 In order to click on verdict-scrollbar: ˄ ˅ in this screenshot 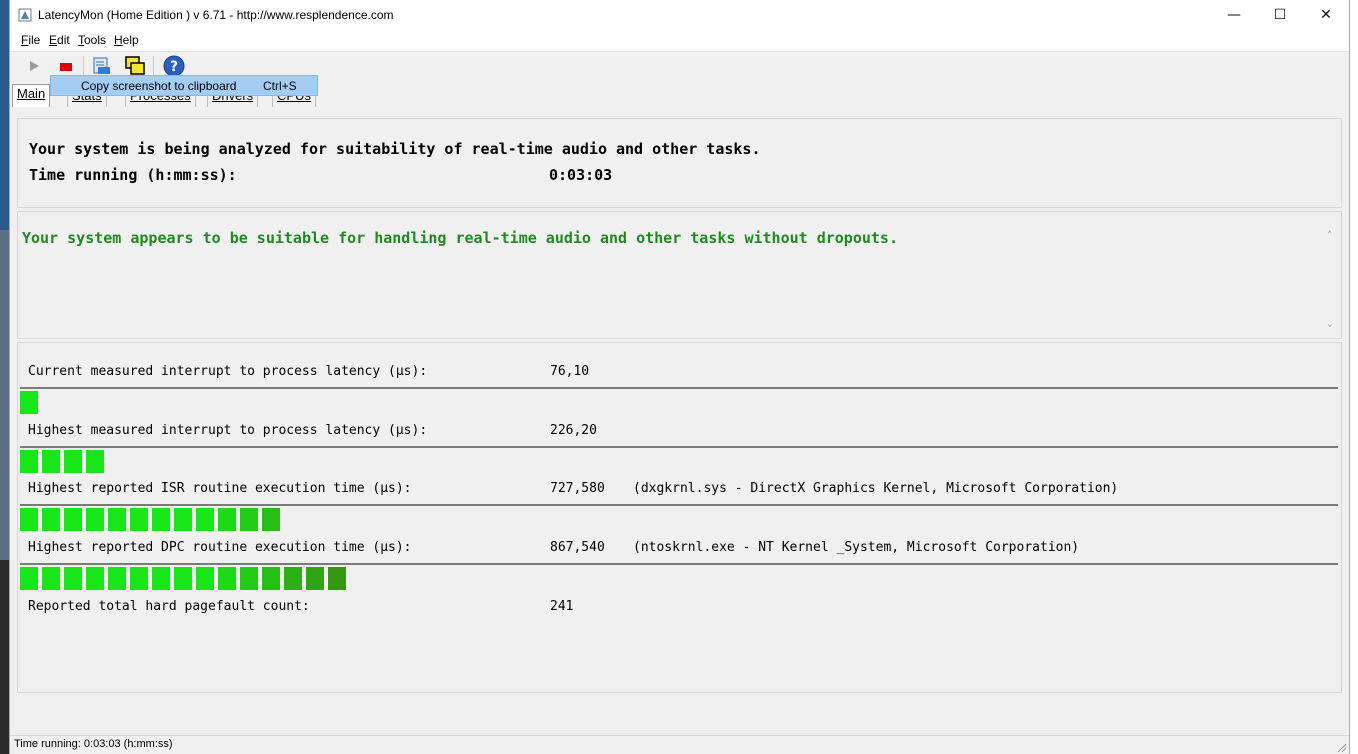, I will do `click(1332, 282)`.